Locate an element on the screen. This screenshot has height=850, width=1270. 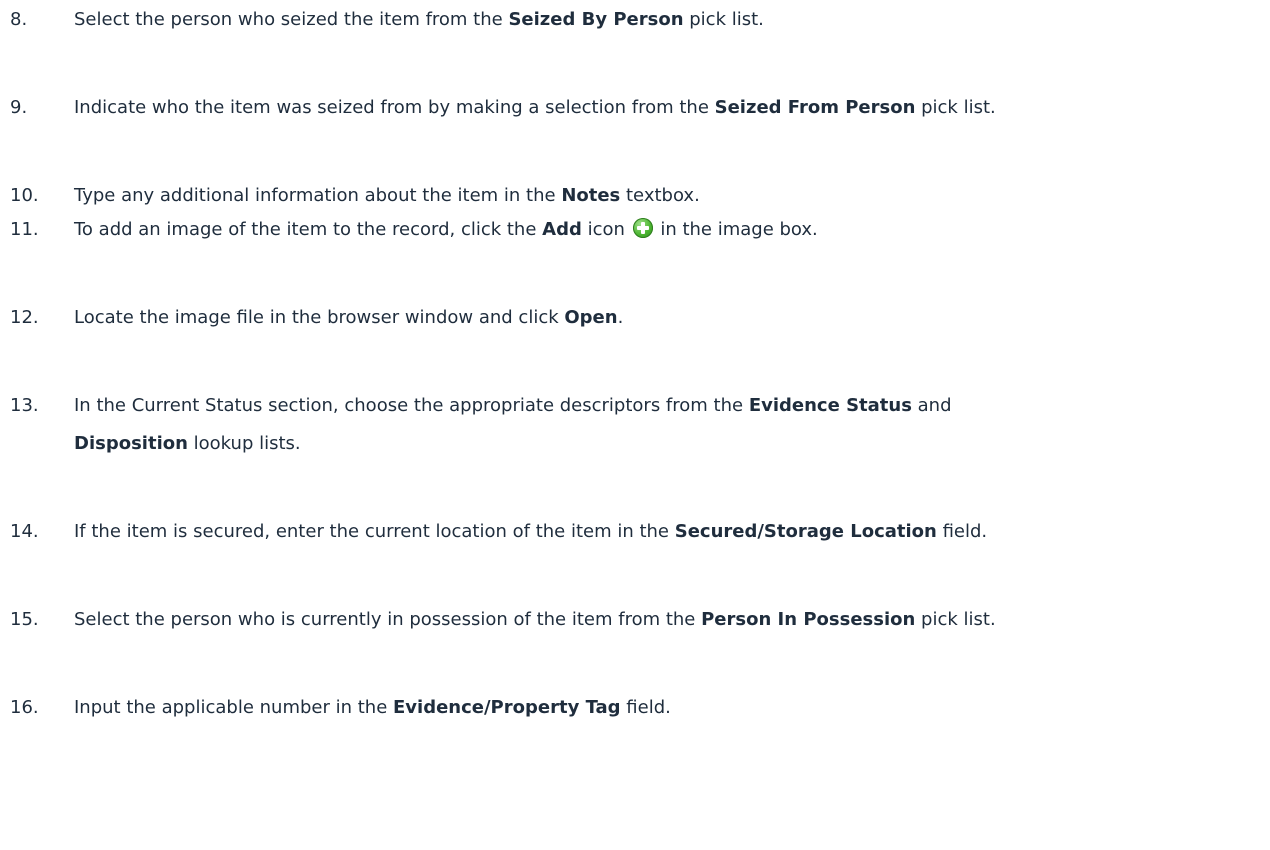
field-name: Open is located at coordinates (591, 317).